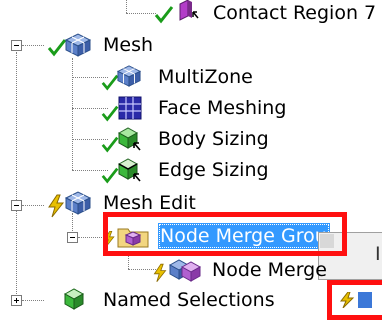  I want to click on contact-region-icon, so click(189, 10).